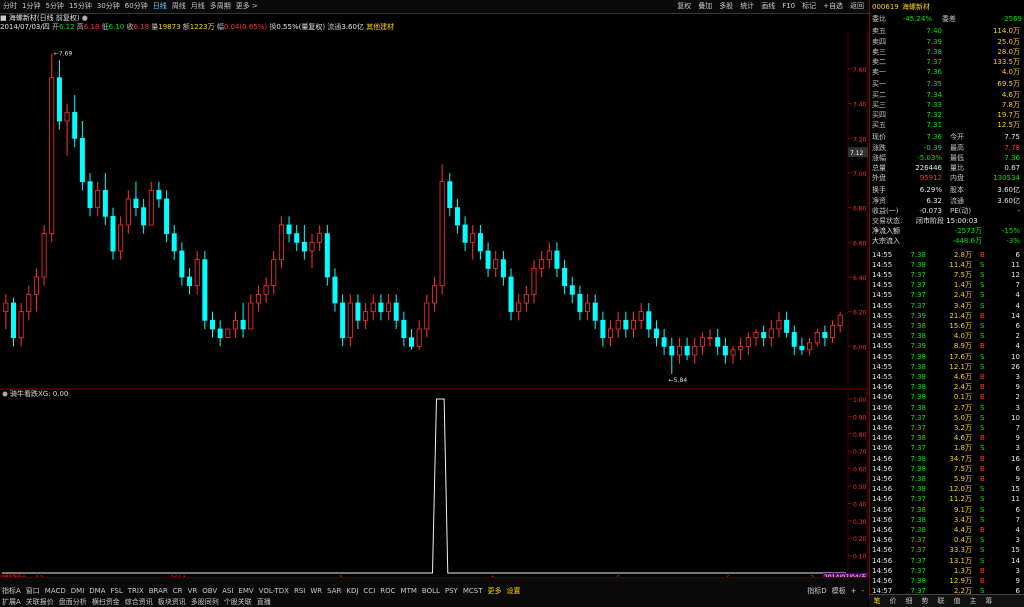  Describe the element at coordinates (31, 6) in the screenshot. I see `period-tab-1: 1分钟` at that location.